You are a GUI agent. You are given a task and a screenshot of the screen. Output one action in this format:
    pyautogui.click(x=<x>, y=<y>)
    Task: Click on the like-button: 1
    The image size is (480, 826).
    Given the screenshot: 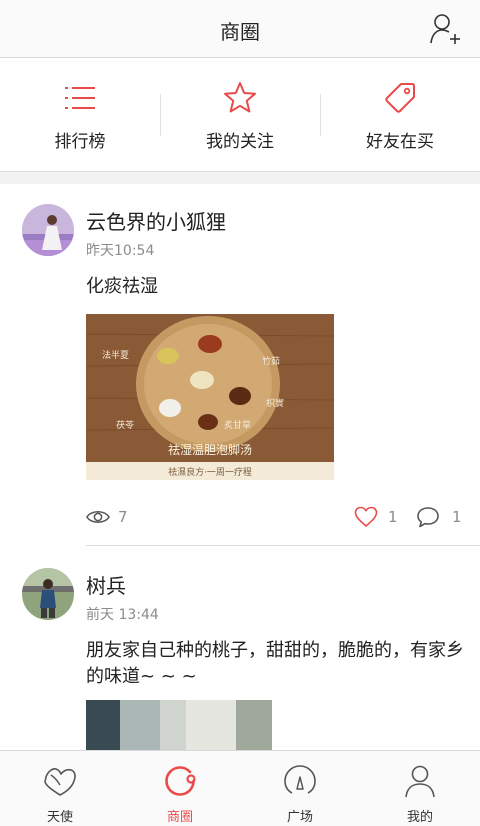 What is the action you would take?
    pyautogui.click(x=376, y=518)
    